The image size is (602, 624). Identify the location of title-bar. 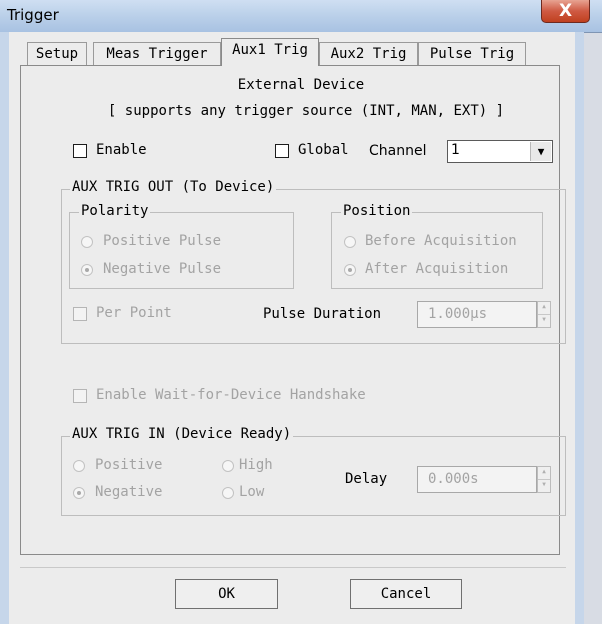
(301, 16).